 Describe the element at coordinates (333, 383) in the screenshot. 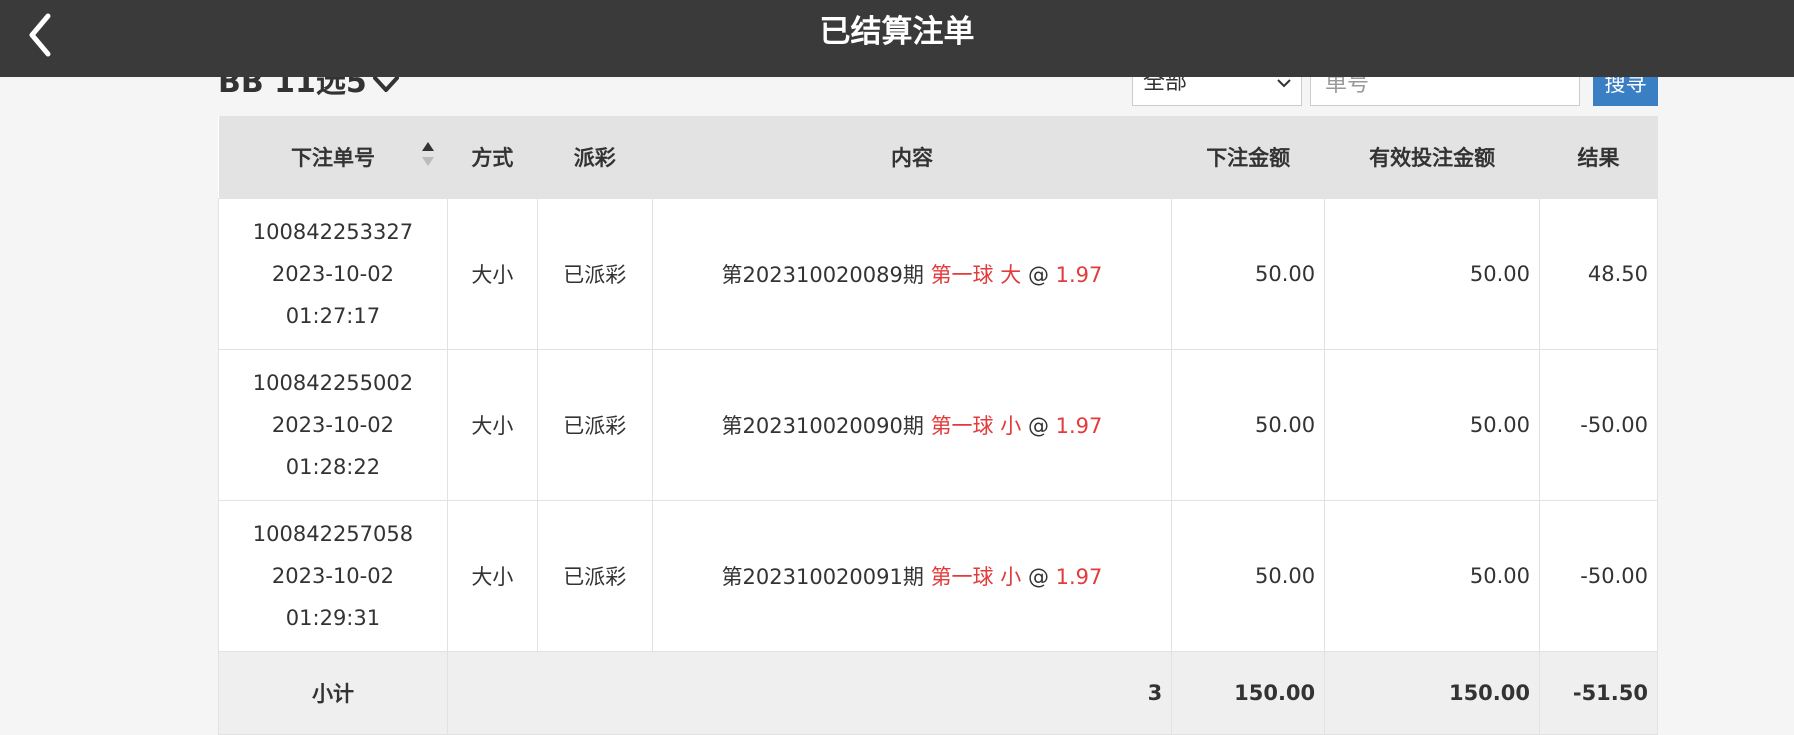

I see `order-id: 100842255002` at that location.